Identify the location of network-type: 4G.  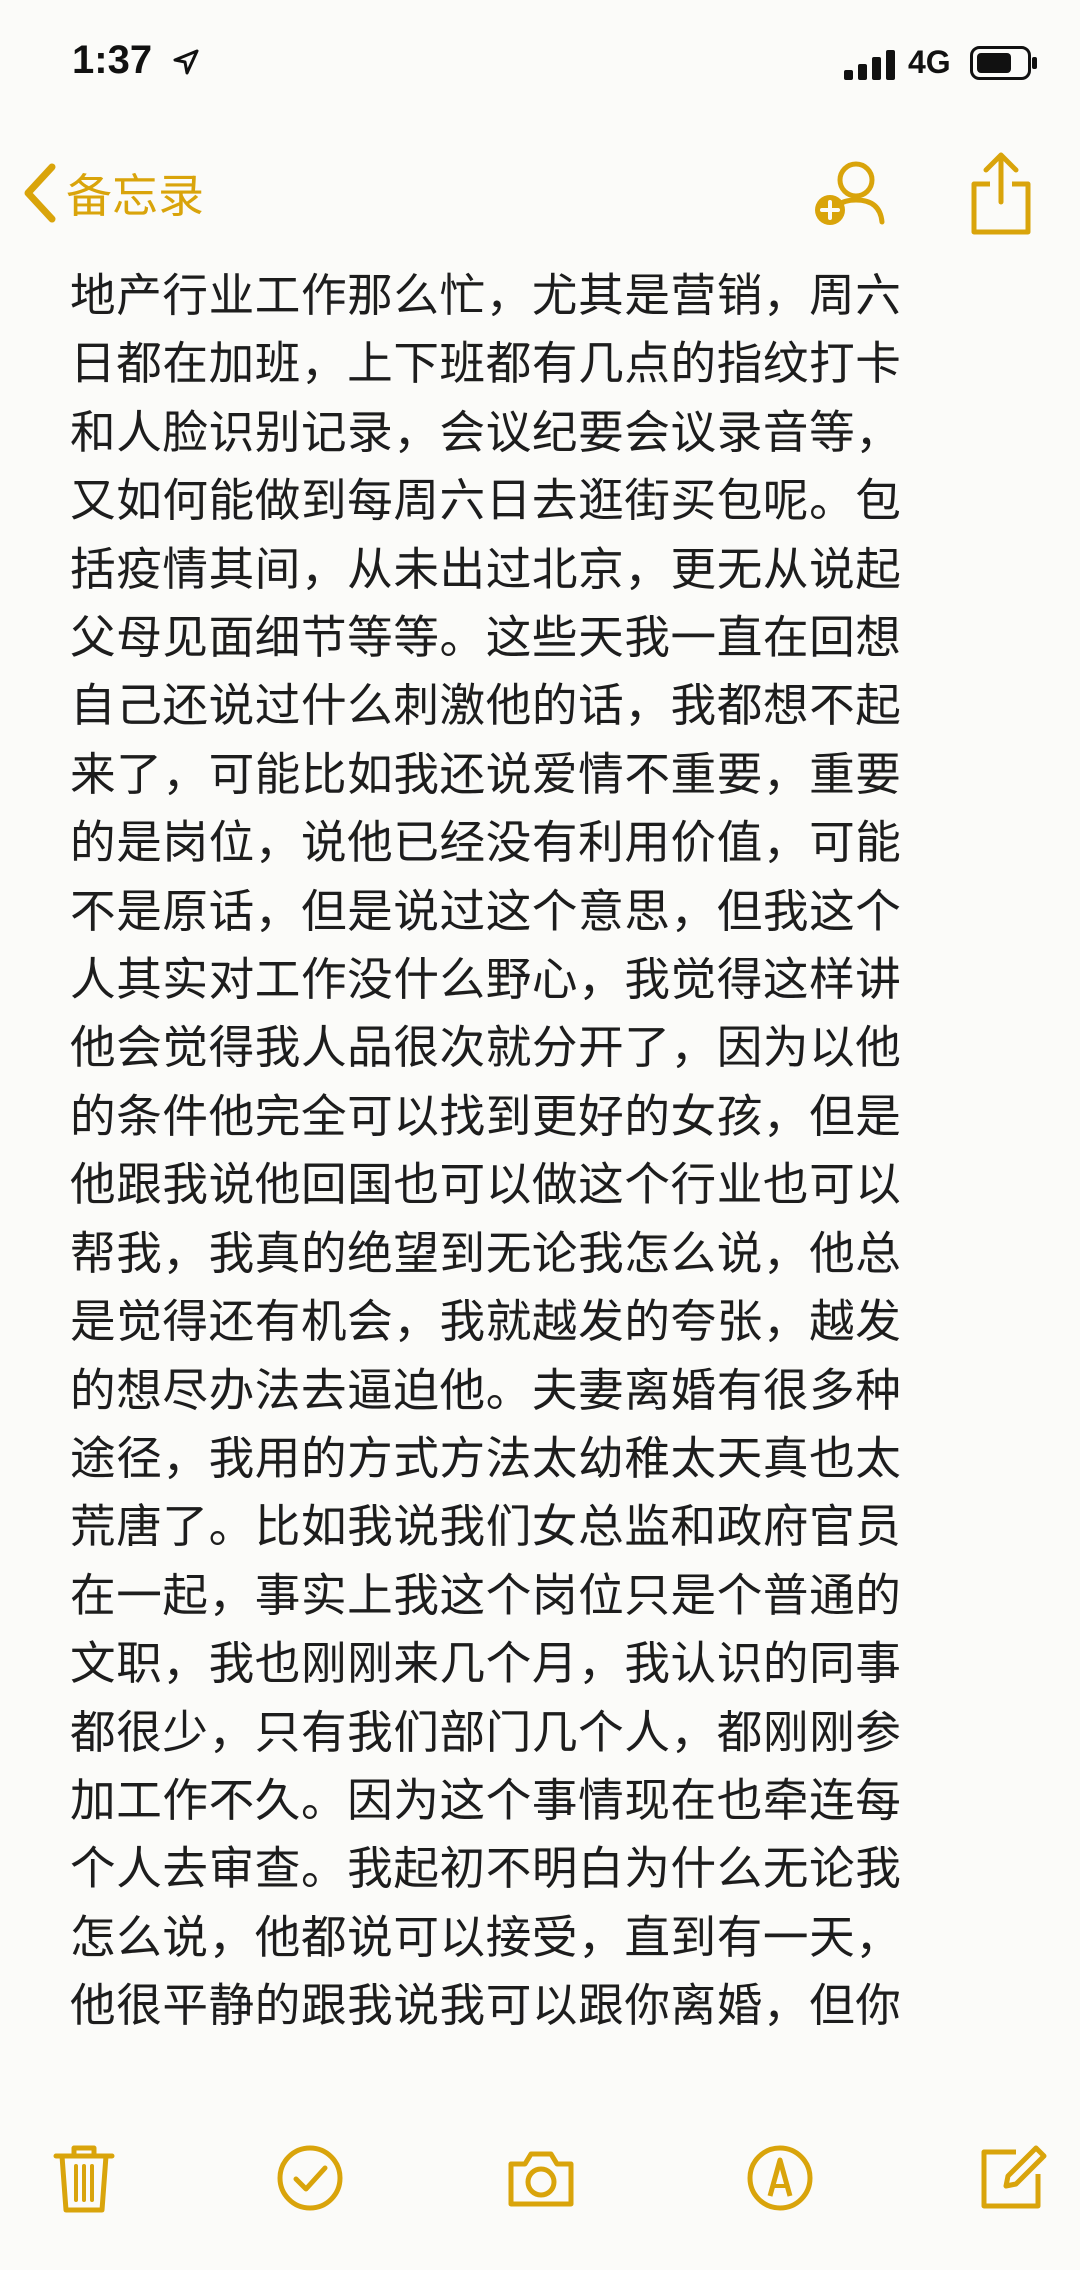
(929, 62).